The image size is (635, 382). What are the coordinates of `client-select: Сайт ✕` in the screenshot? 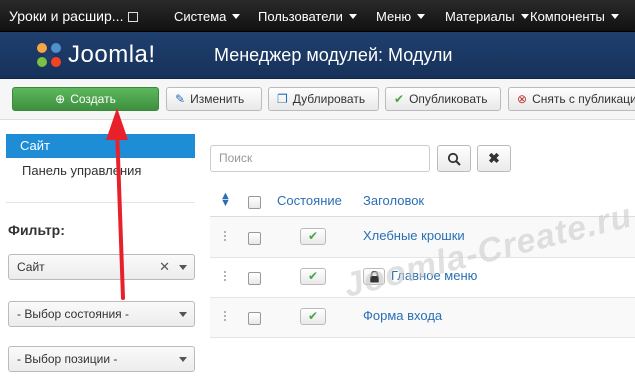 It's located at (101, 267).